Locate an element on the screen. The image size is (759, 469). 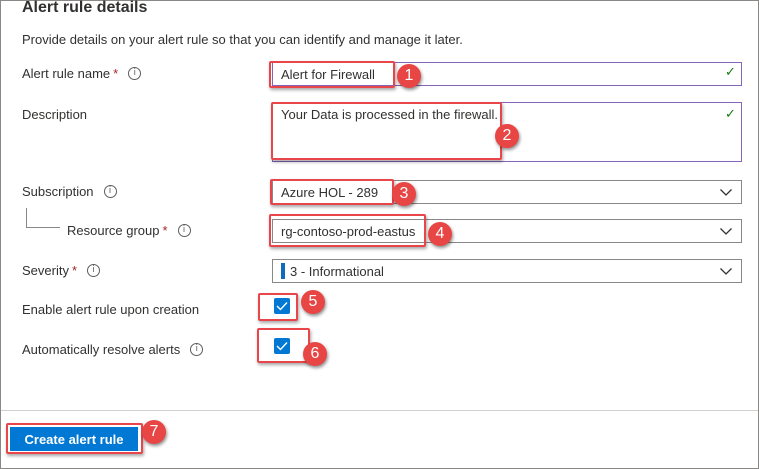
annotation-badge: 3 is located at coordinates (404, 194).